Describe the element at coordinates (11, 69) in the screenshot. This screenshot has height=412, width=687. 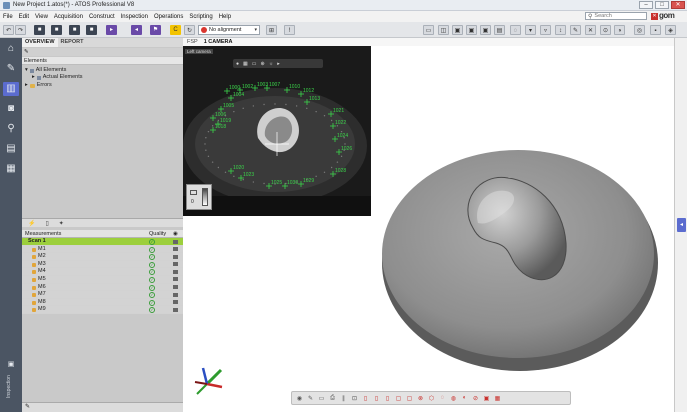
I see `tools-icon: ✎` at that location.